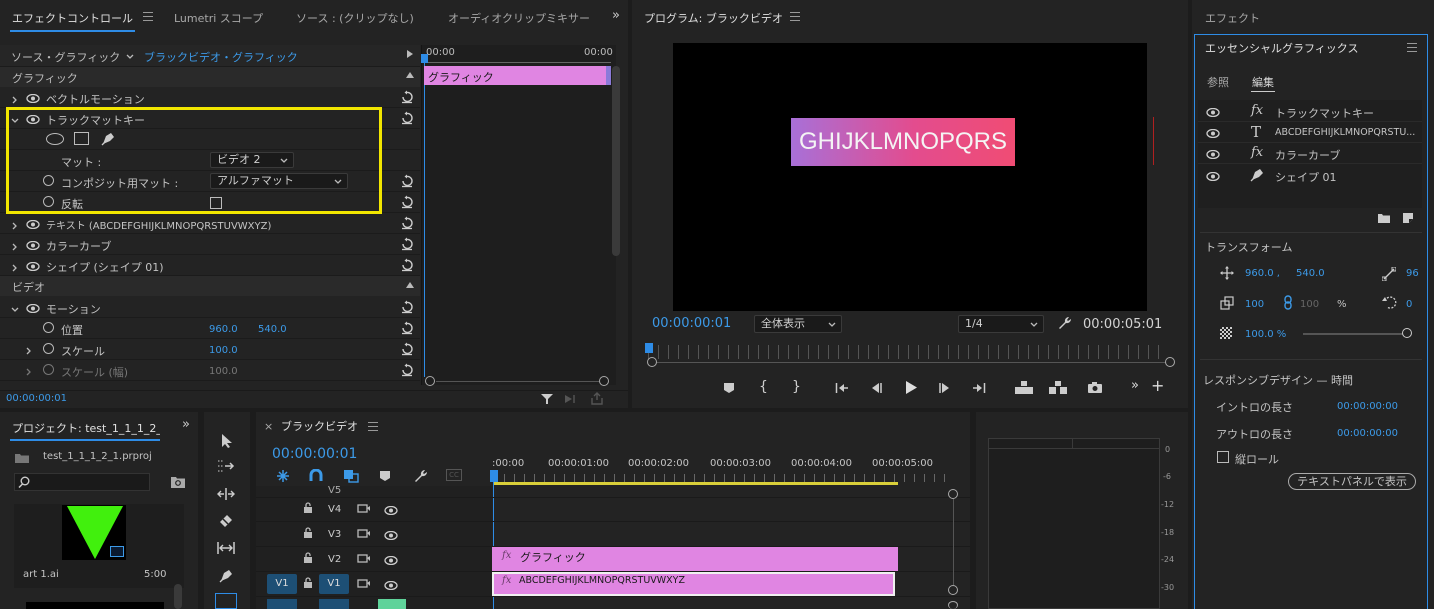 This screenshot has width=1434, height=609. What do you see at coordinates (547, 400) in the screenshot?
I see `filter-icon` at bounding box center [547, 400].